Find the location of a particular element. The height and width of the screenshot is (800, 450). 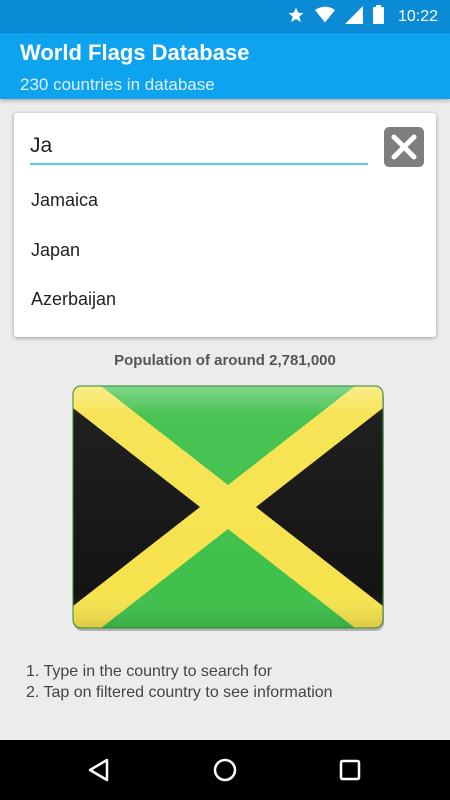

instruction-step-1: 1. Type in the country to search for is located at coordinates (149, 671).